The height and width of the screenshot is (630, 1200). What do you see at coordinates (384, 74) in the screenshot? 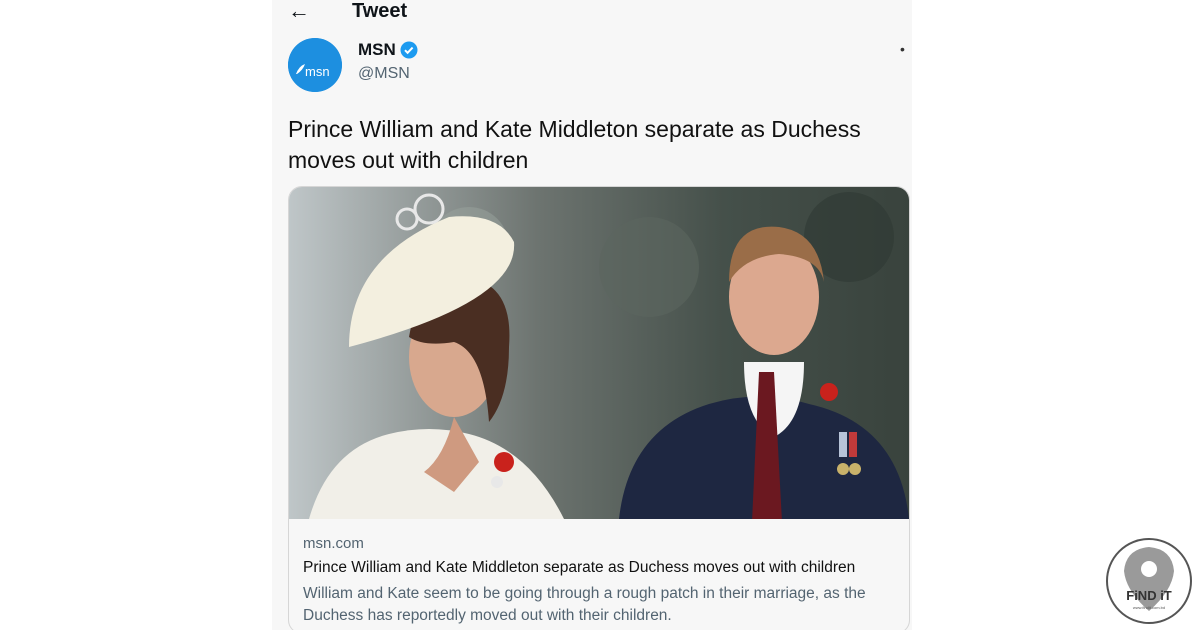
I see `author-handle: @MSN` at bounding box center [384, 74].